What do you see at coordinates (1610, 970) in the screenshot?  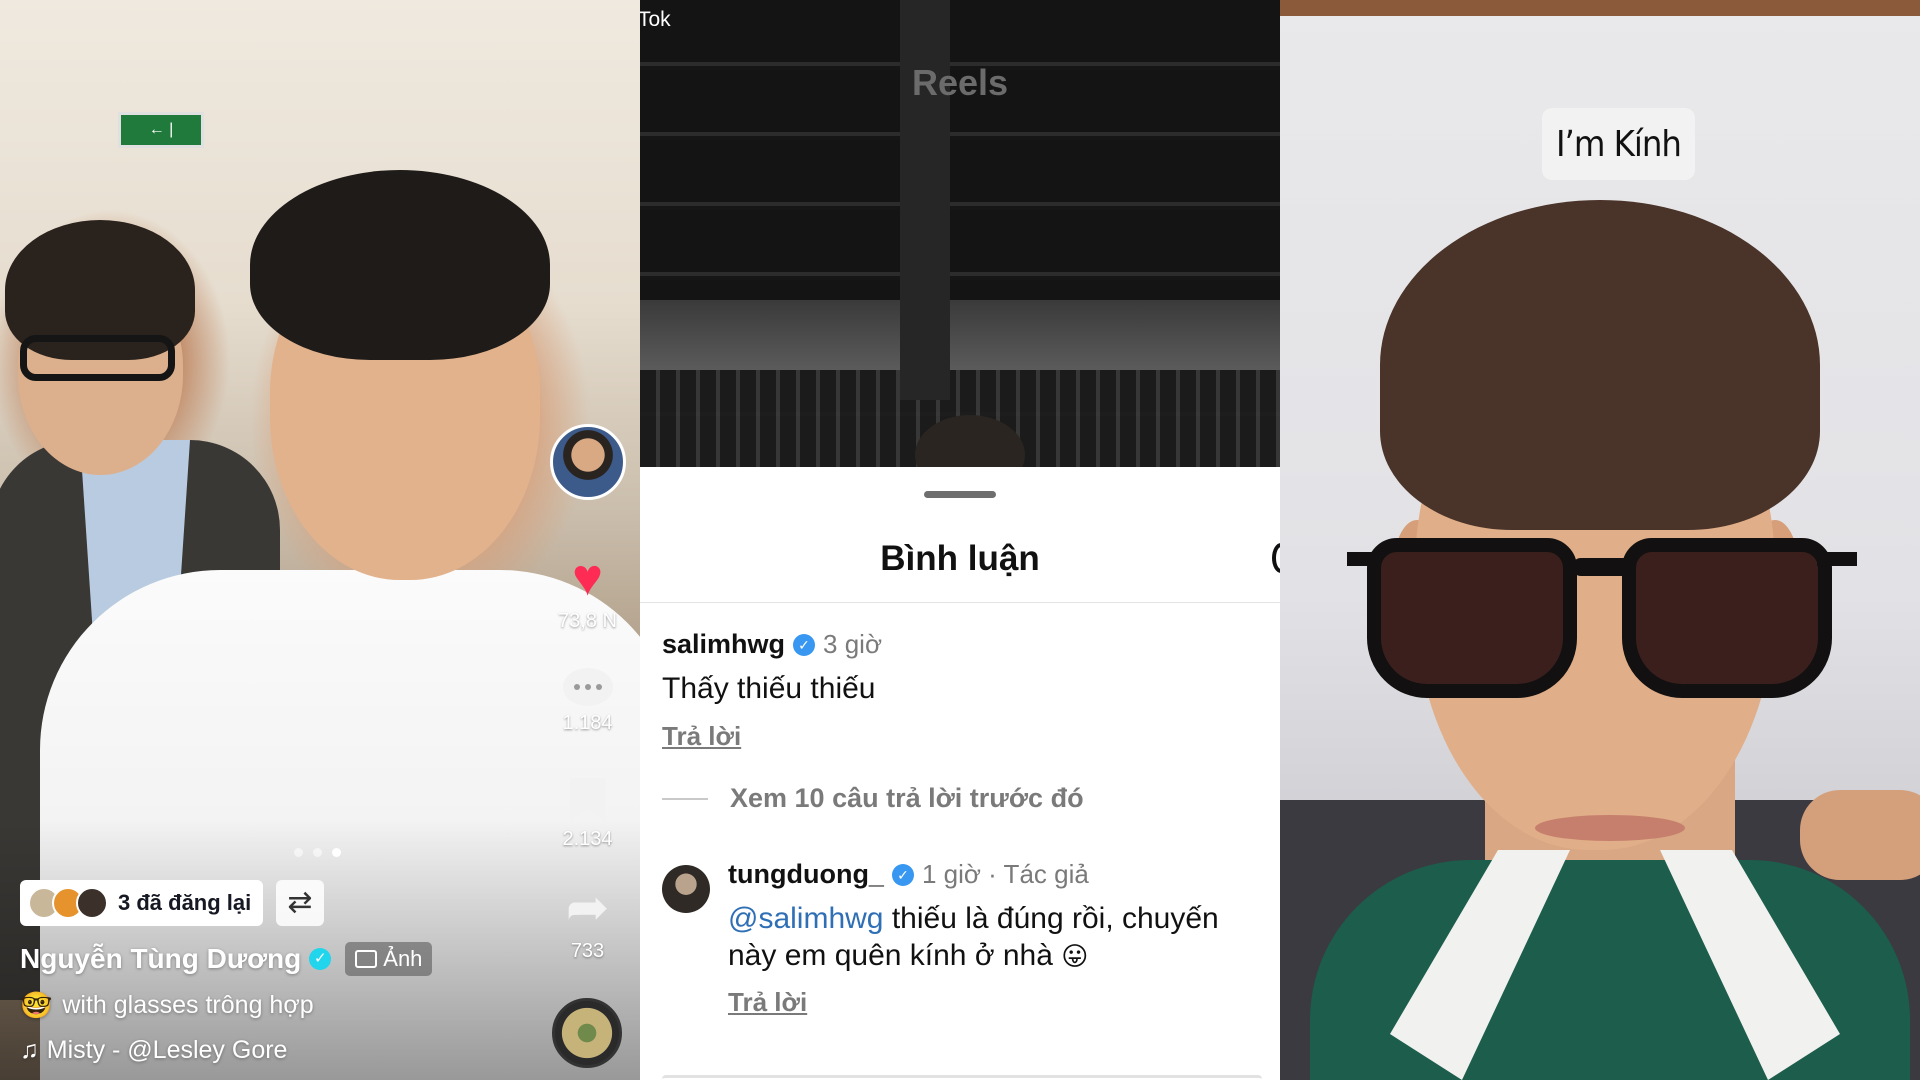 I see `green-shirt` at bounding box center [1610, 970].